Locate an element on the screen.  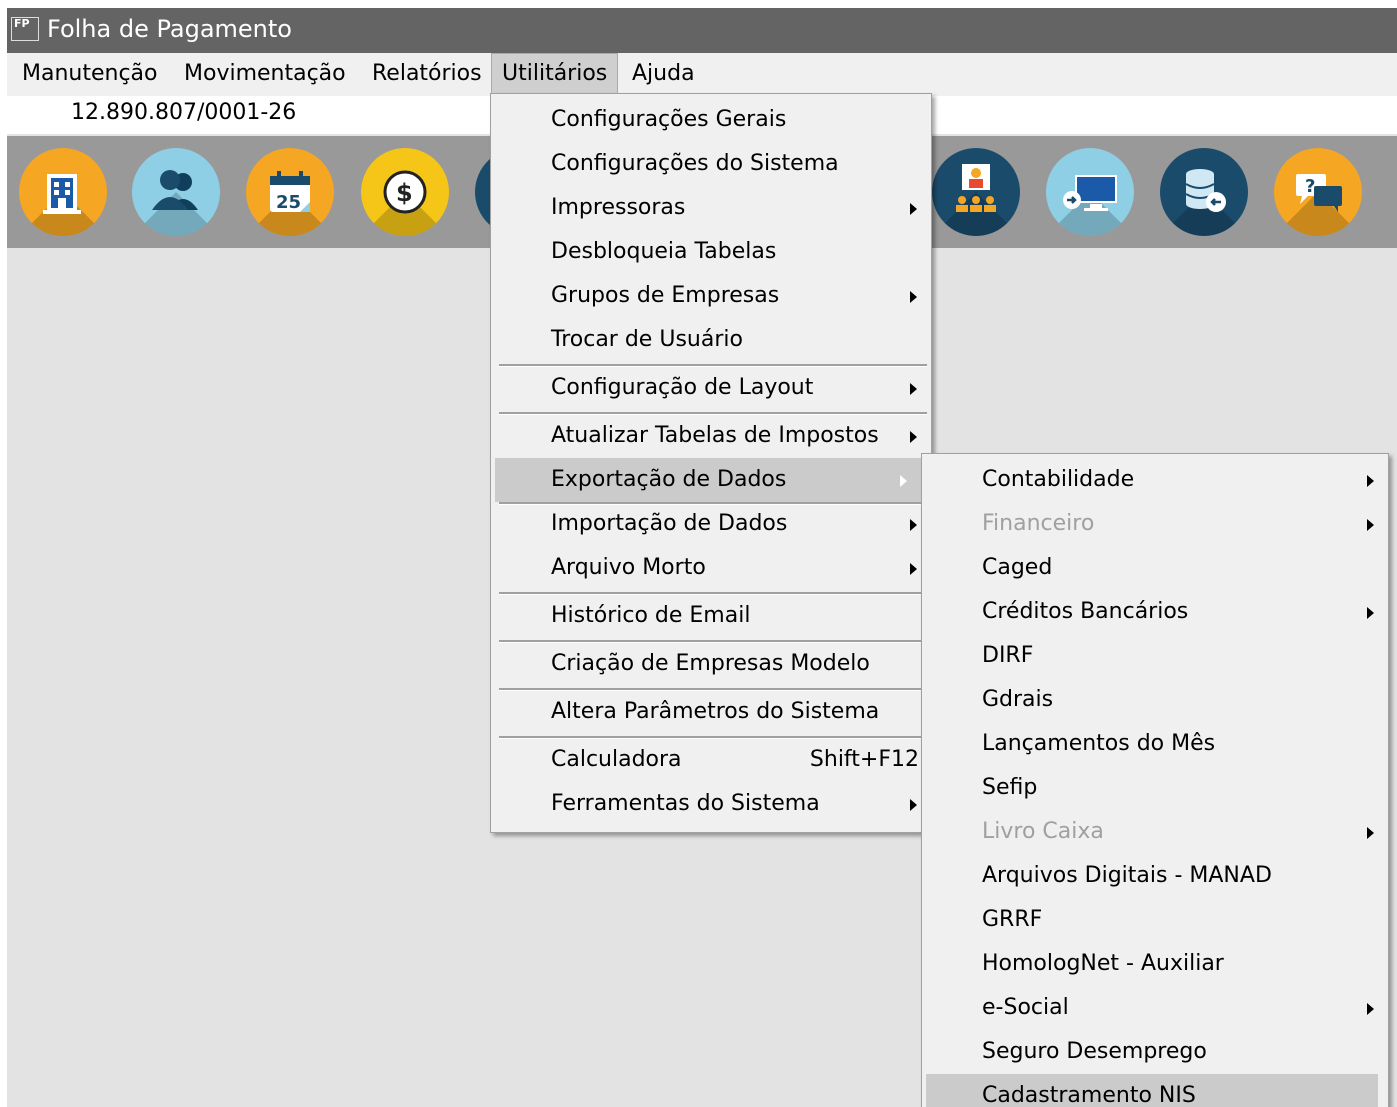
svg-text: 25 is located at coordinates (288, 202).